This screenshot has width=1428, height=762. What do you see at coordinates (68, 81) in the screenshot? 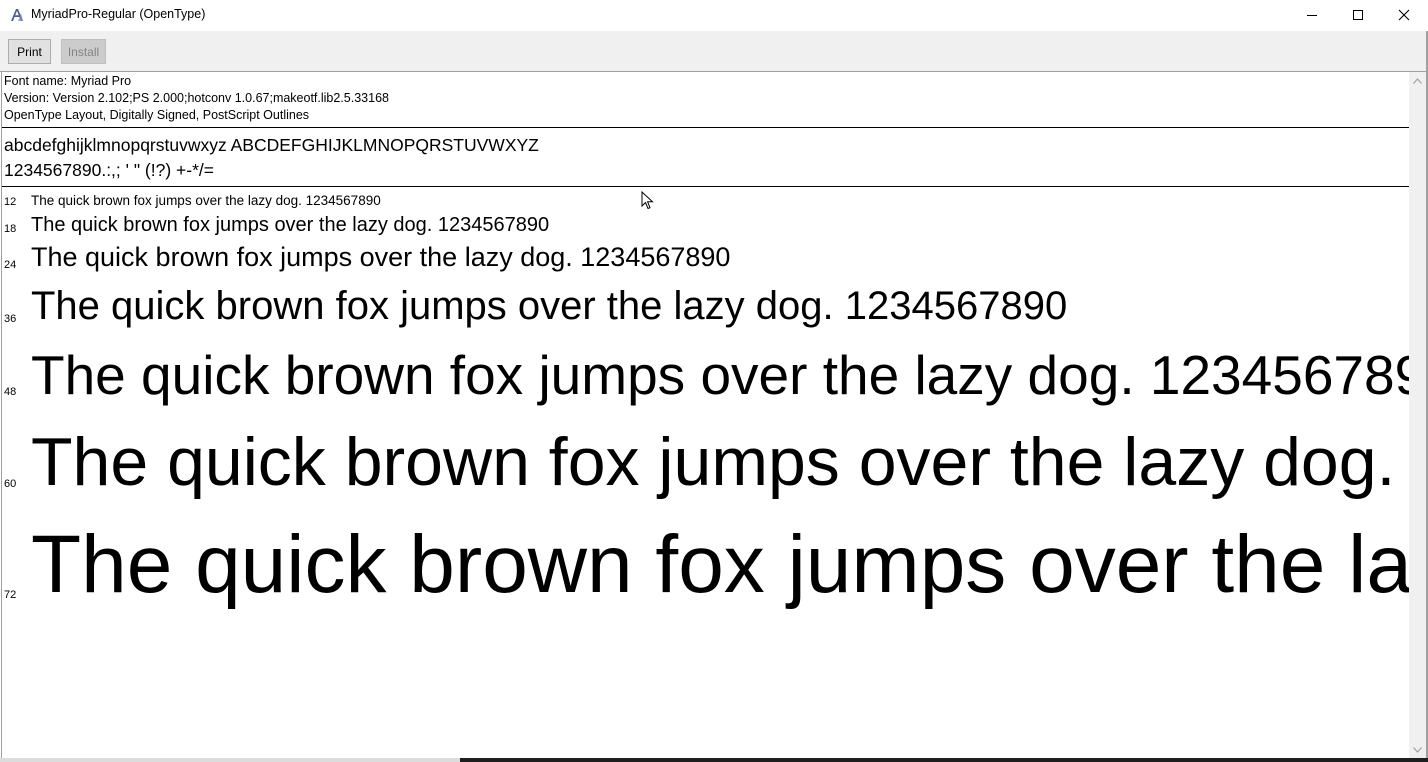
I see `font-name-line: Font name: Myriad Pro` at bounding box center [68, 81].